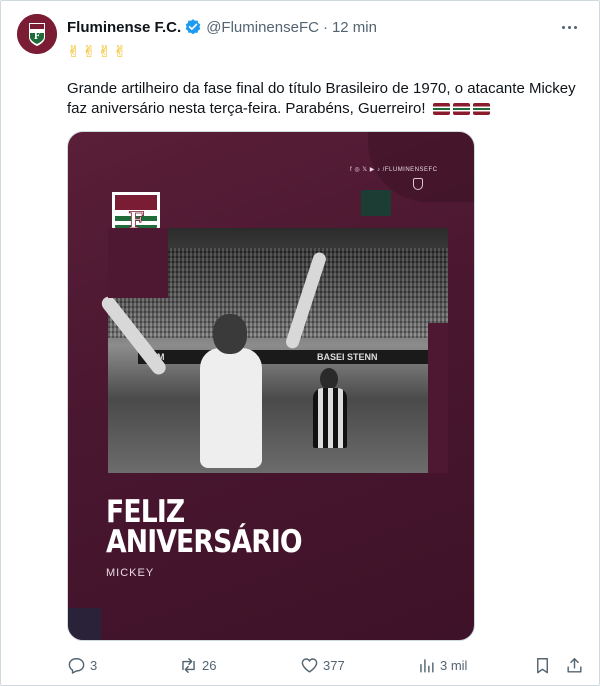 The image size is (600, 686). Describe the element at coordinates (262, 27) in the screenshot. I see `user-handle: @FluminenseFC` at that location.